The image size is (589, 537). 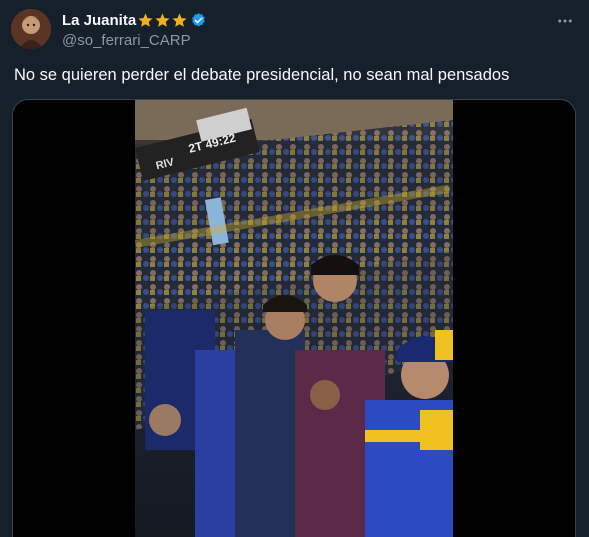 I want to click on handle: @so_ferrari_CARP, so click(x=305, y=41).